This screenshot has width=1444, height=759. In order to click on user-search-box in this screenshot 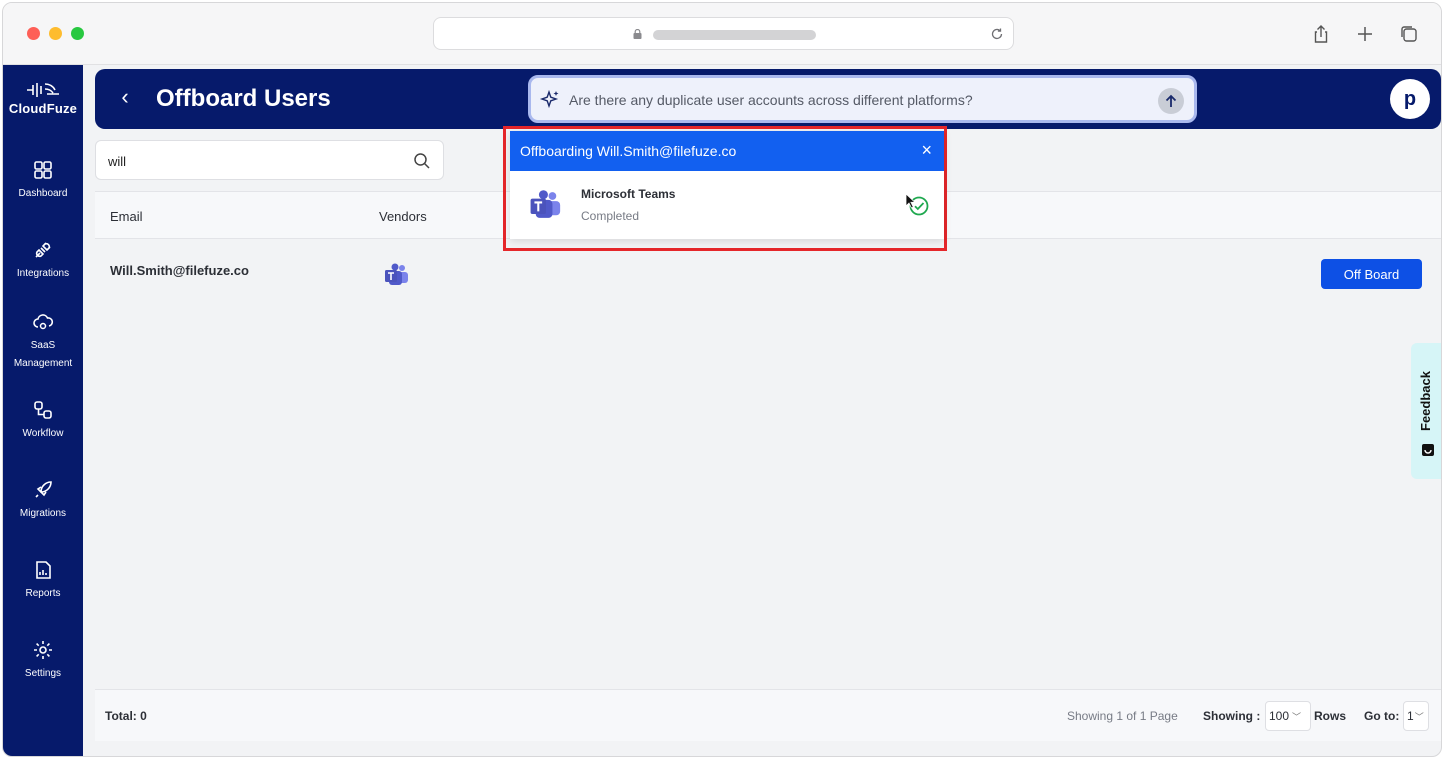, I will do `click(269, 160)`.